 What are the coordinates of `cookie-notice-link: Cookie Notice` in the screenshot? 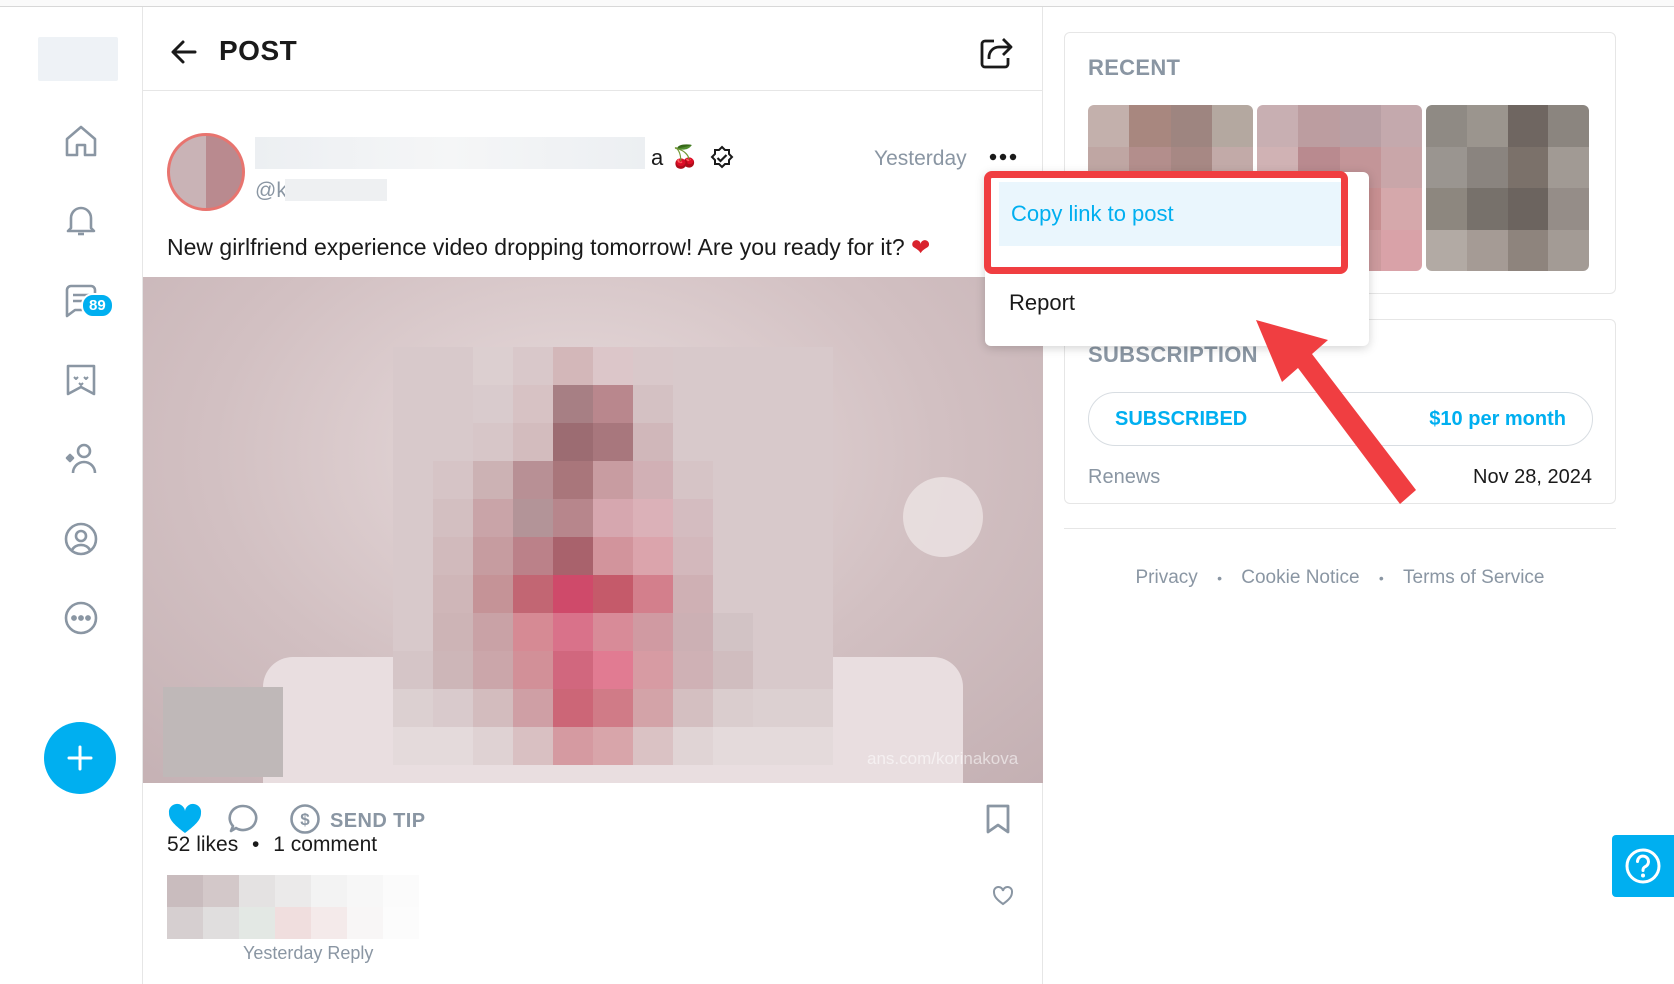 It's located at (1300, 577).